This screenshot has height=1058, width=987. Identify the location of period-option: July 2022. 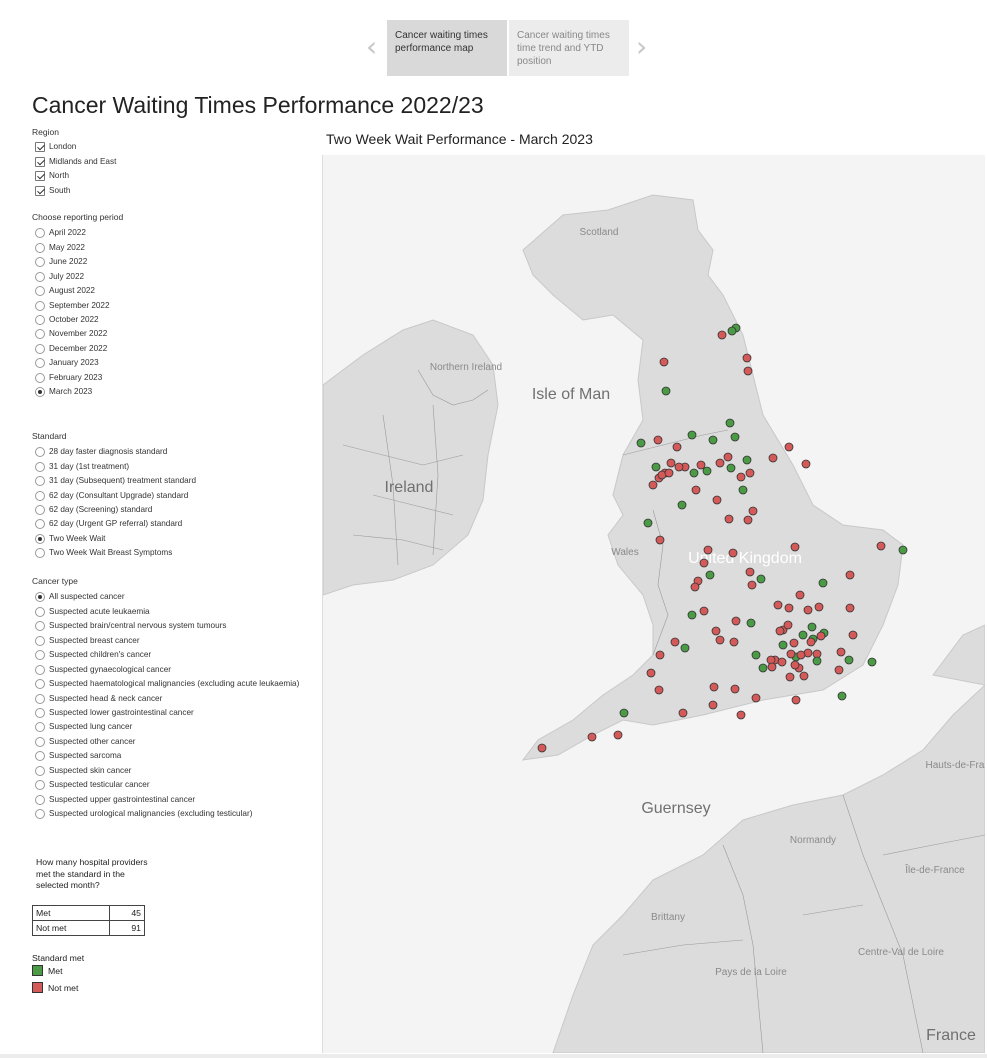
(59, 276).